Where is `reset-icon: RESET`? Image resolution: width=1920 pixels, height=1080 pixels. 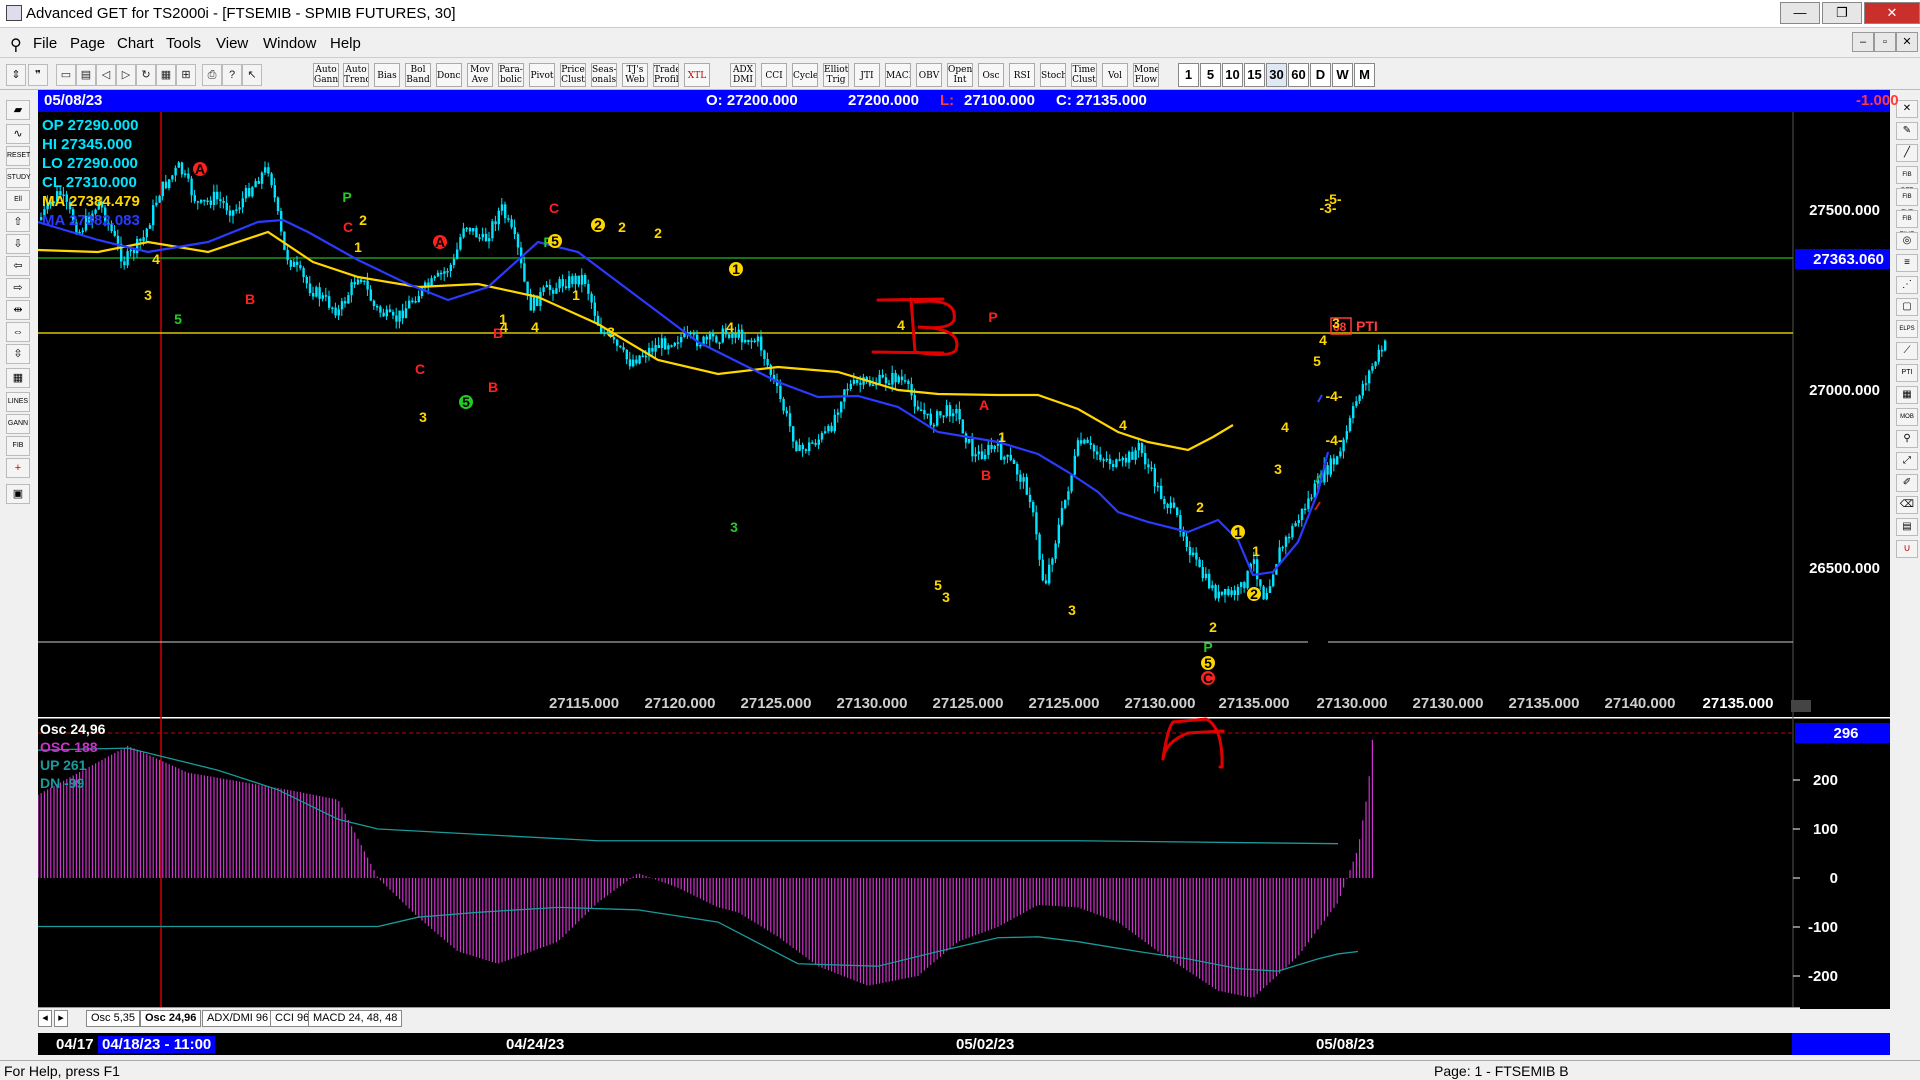
reset-icon: RESET is located at coordinates (18, 156).